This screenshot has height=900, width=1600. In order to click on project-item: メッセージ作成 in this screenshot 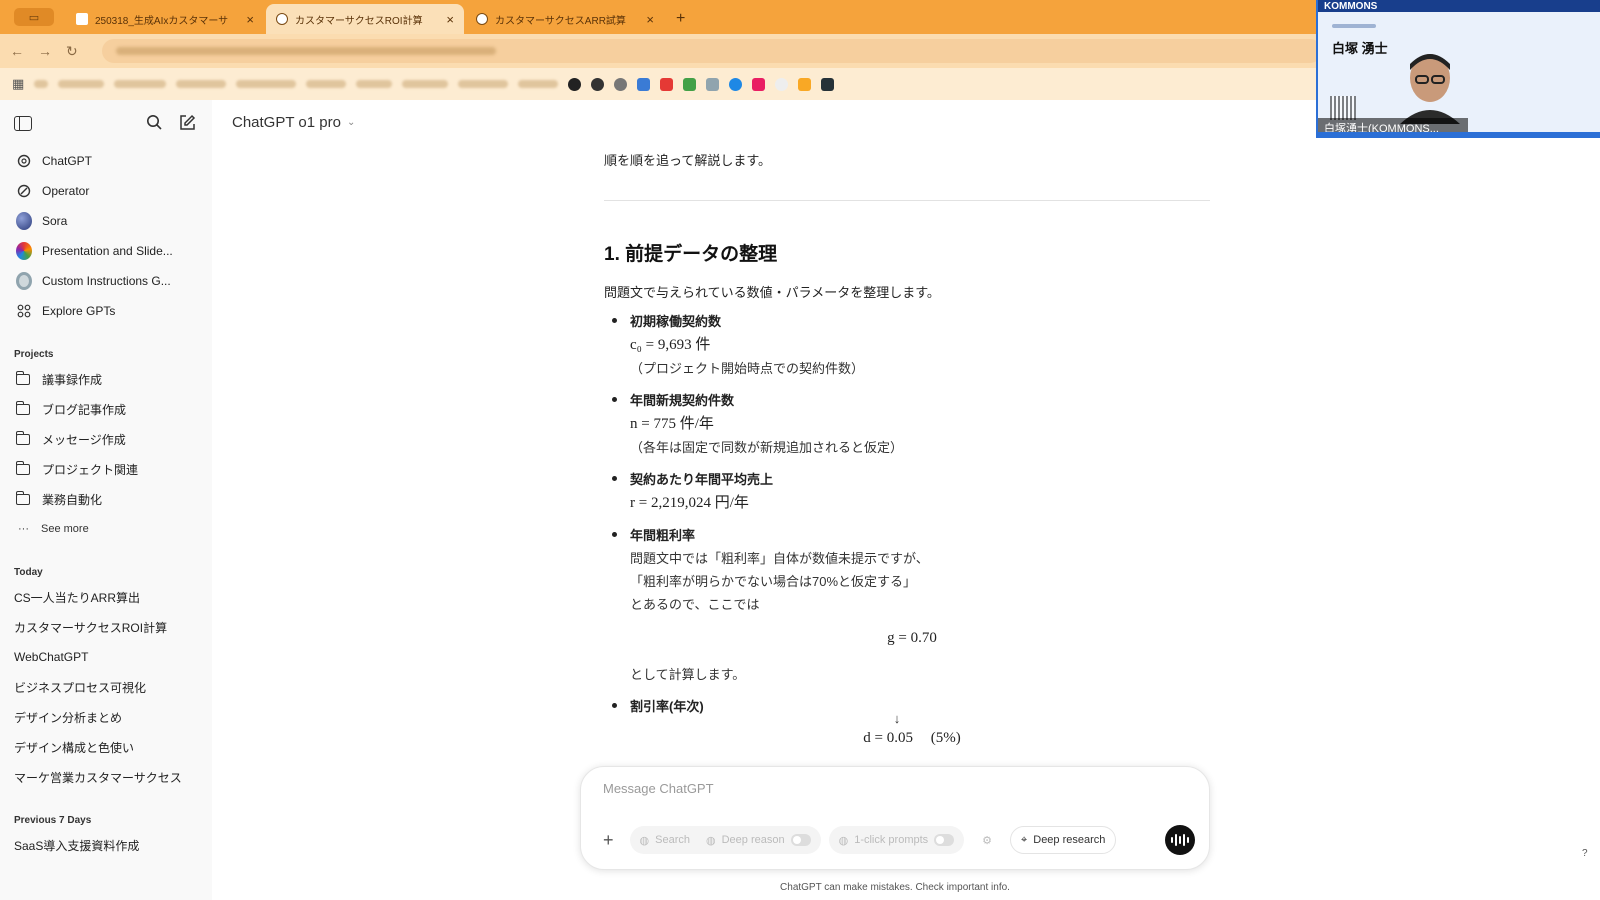, I will do `click(106, 439)`.